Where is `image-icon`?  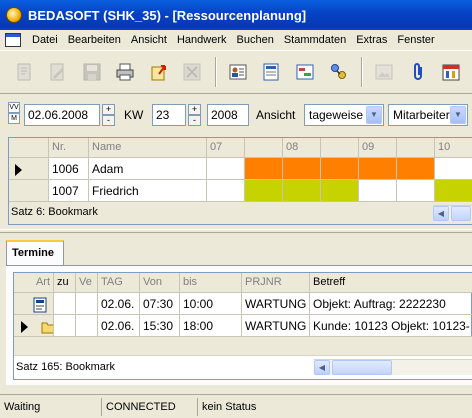 image-icon is located at coordinates (384, 72).